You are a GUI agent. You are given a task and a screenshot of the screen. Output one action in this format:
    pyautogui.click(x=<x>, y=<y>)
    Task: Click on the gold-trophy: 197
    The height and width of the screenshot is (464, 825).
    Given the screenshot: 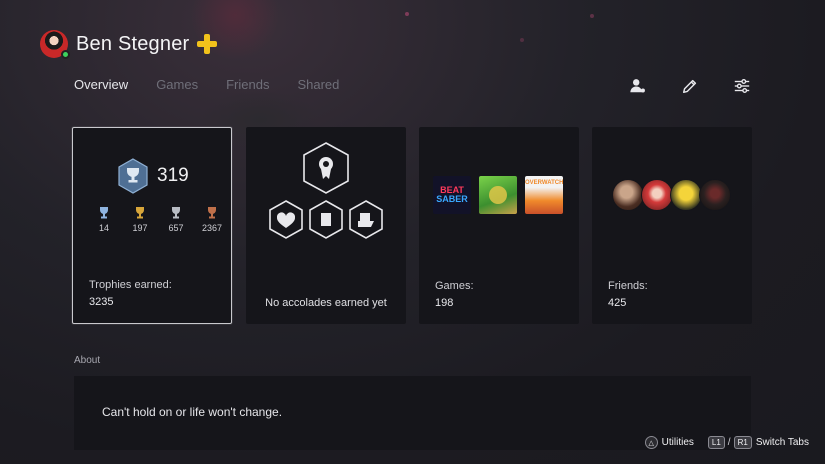 What is the action you would take?
    pyautogui.click(x=140, y=219)
    